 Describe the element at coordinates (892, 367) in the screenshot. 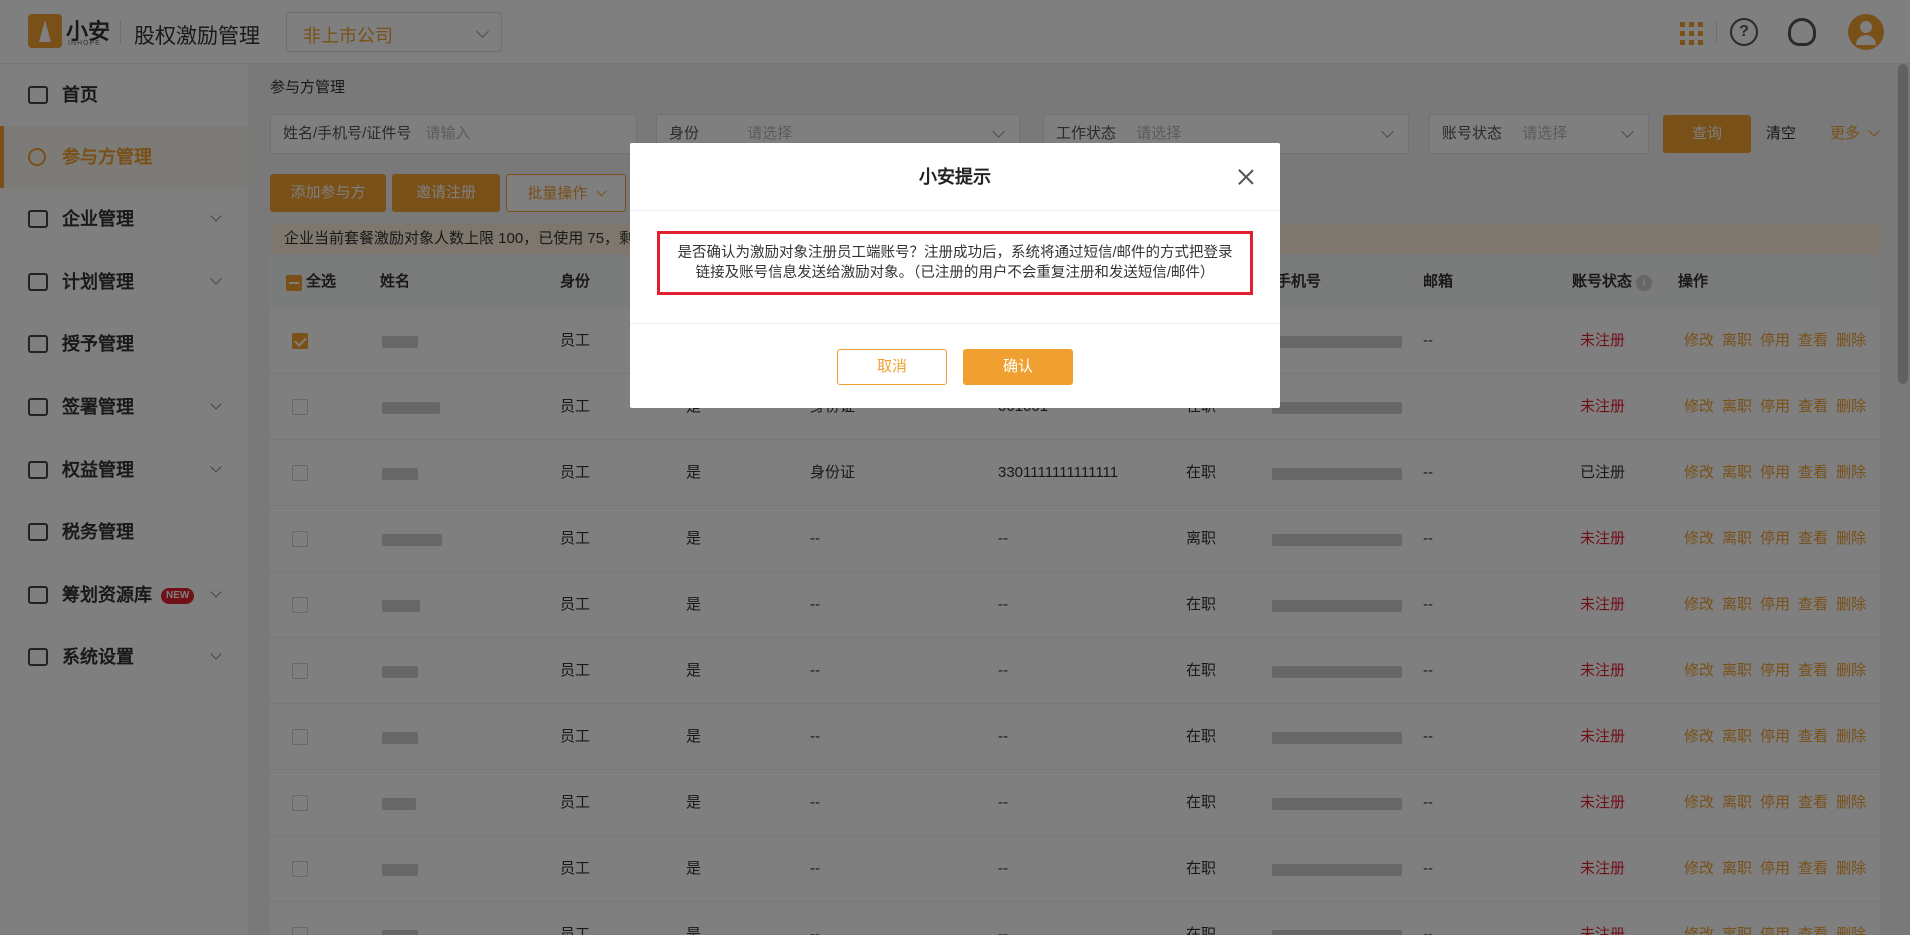

I see `cancel-button: 取消` at that location.